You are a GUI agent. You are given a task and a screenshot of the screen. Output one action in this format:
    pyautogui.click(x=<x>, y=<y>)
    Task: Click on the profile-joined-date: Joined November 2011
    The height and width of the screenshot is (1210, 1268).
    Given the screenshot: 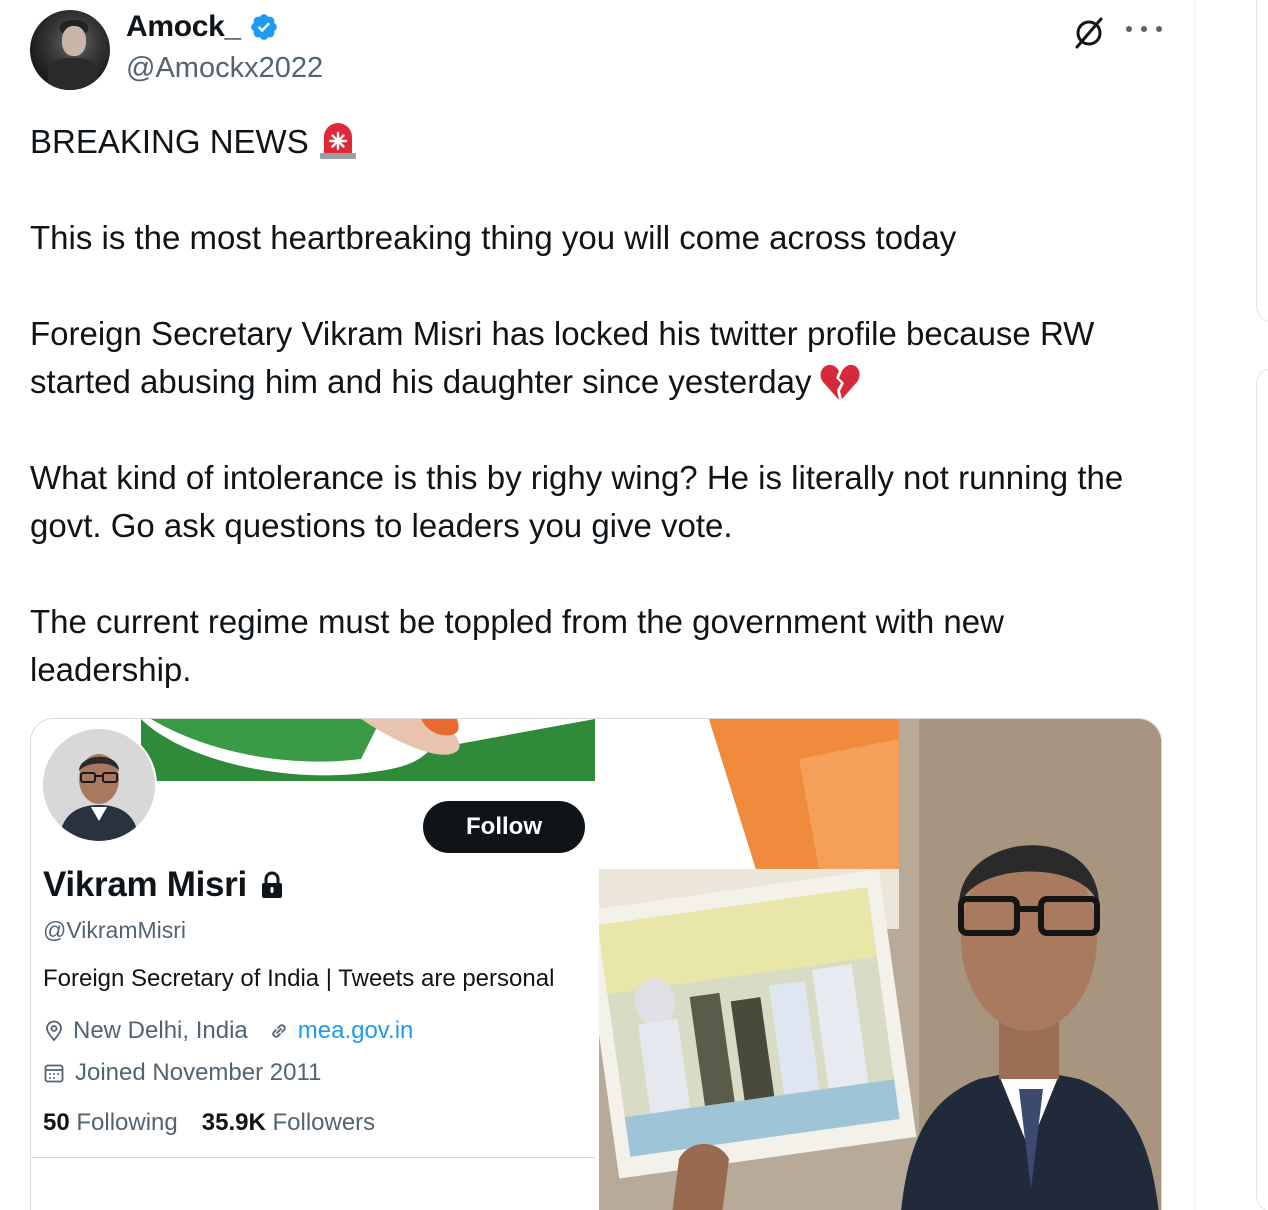 What is the action you would take?
    pyautogui.click(x=198, y=1072)
    